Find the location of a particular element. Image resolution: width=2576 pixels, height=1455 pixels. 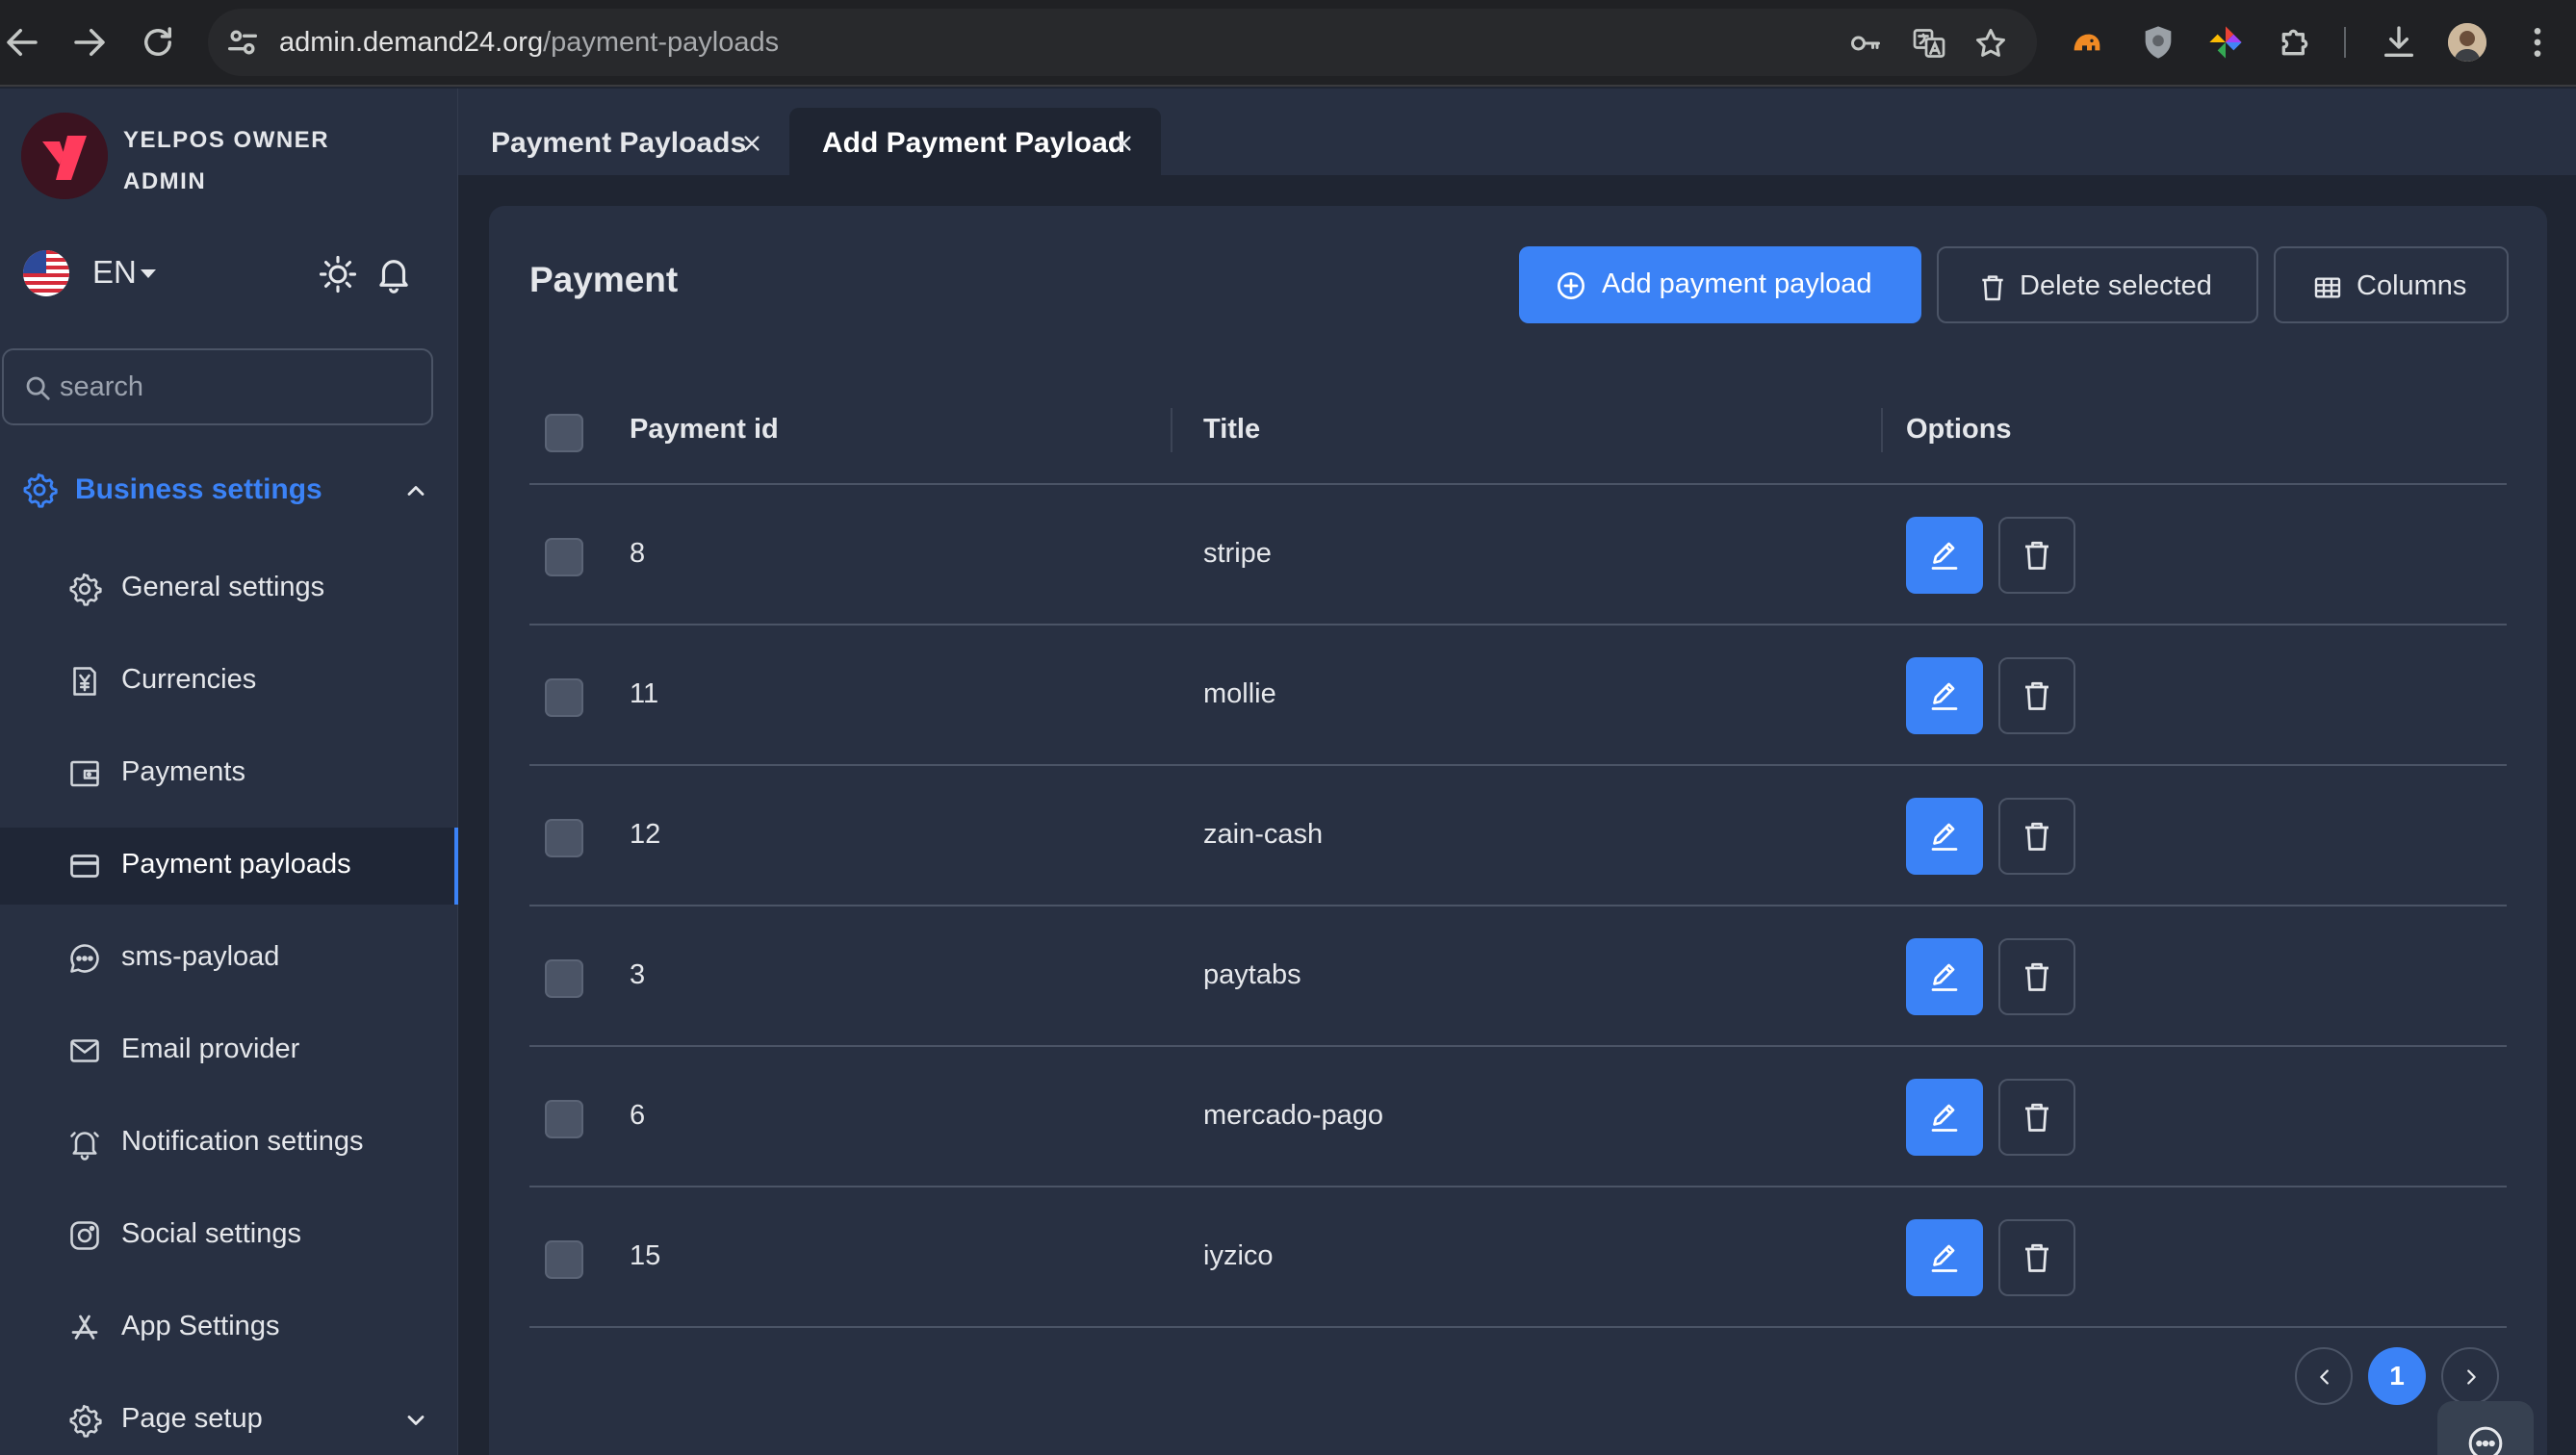

sidebar-item-label: Email provider is located at coordinates (210, 1049).